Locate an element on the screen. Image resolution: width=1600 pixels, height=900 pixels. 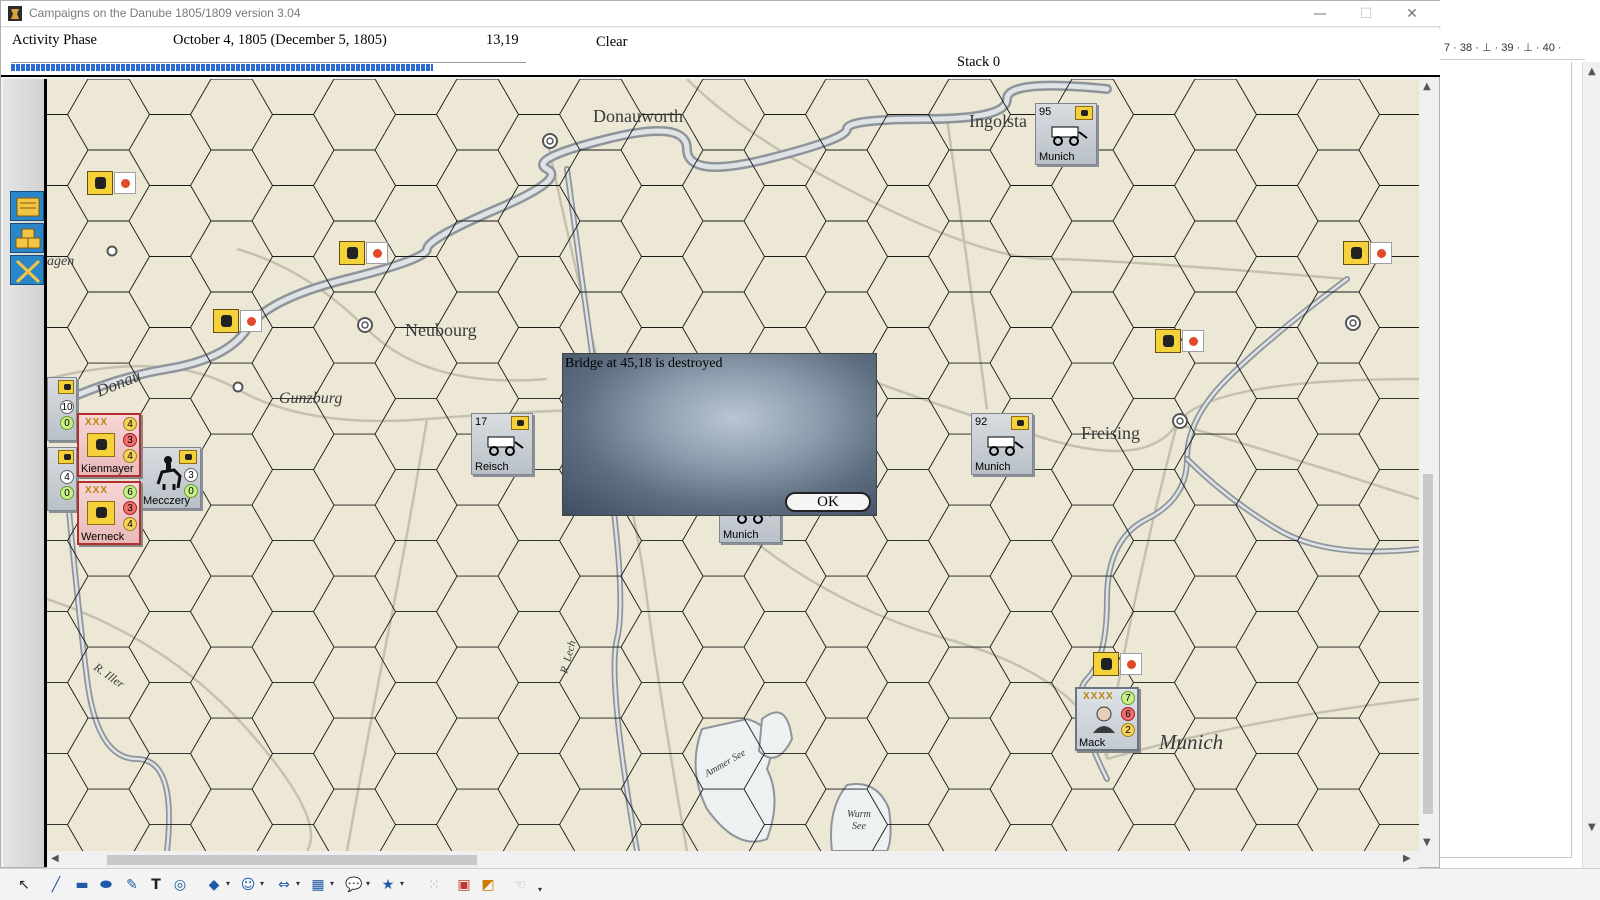
label-ingolstadt: Ingolsta is located at coordinates (998, 121).